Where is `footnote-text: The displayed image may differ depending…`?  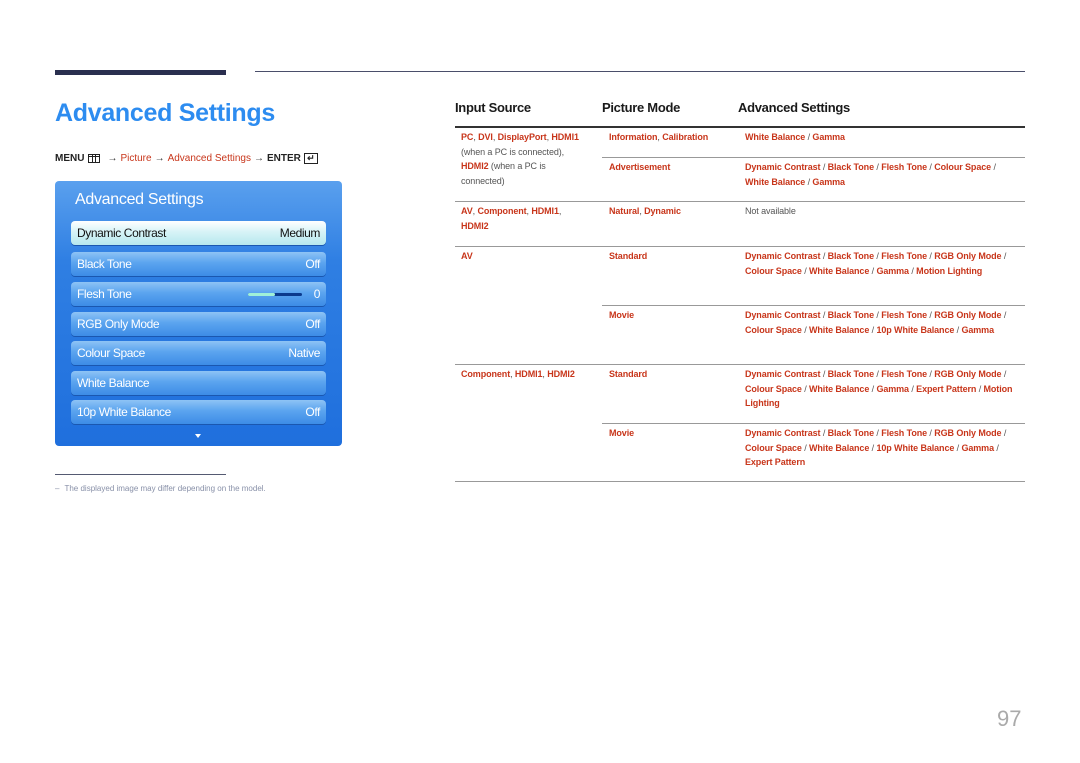 footnote-text: The displayed image may differ depending… is located at coordinates (165, 488).